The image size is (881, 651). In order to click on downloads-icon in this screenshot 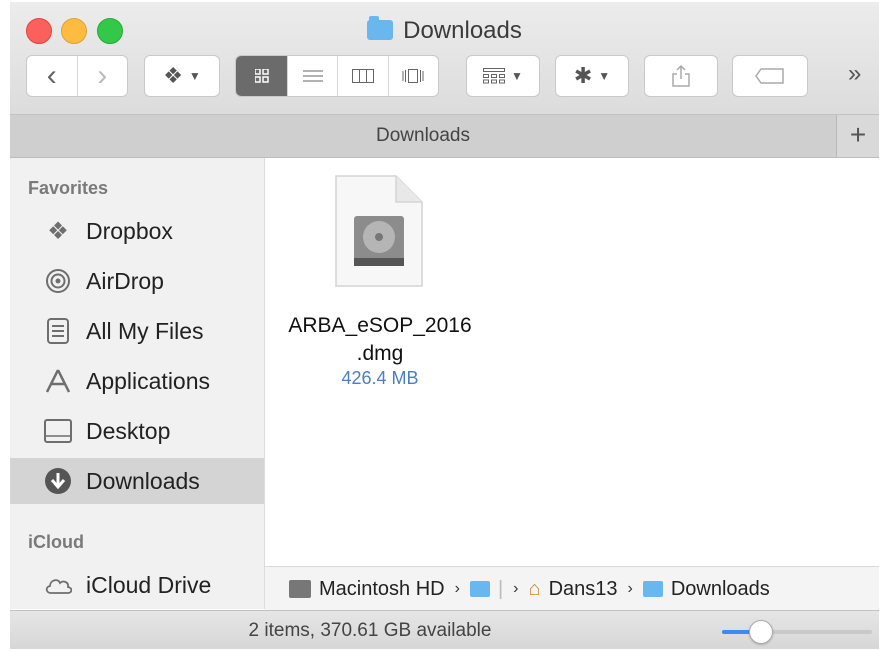, I will do `click(58, 481)`.